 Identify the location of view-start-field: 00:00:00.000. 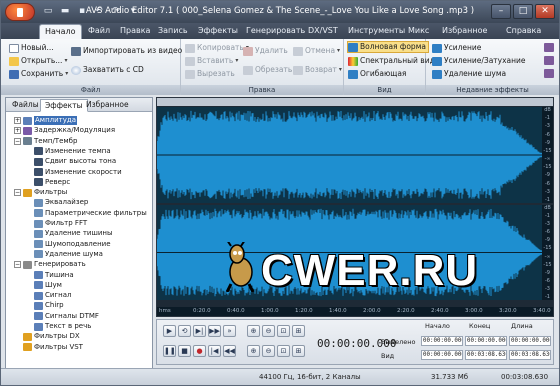
(442, 355).